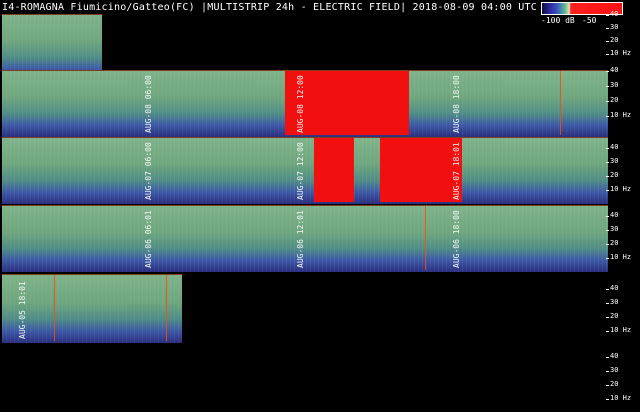  I want to click on strip-background, so click(92, 309).